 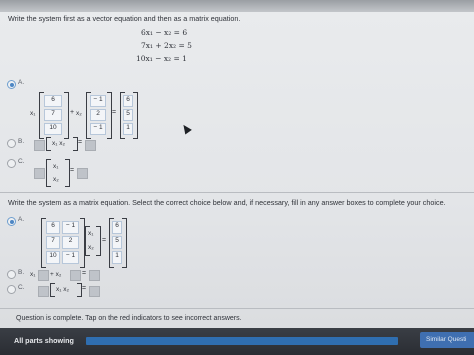 What do you see at coordinates (53, 129) in the screenshot?
I see `vec1-cell-3: 10` at bounding box center [53, 129].